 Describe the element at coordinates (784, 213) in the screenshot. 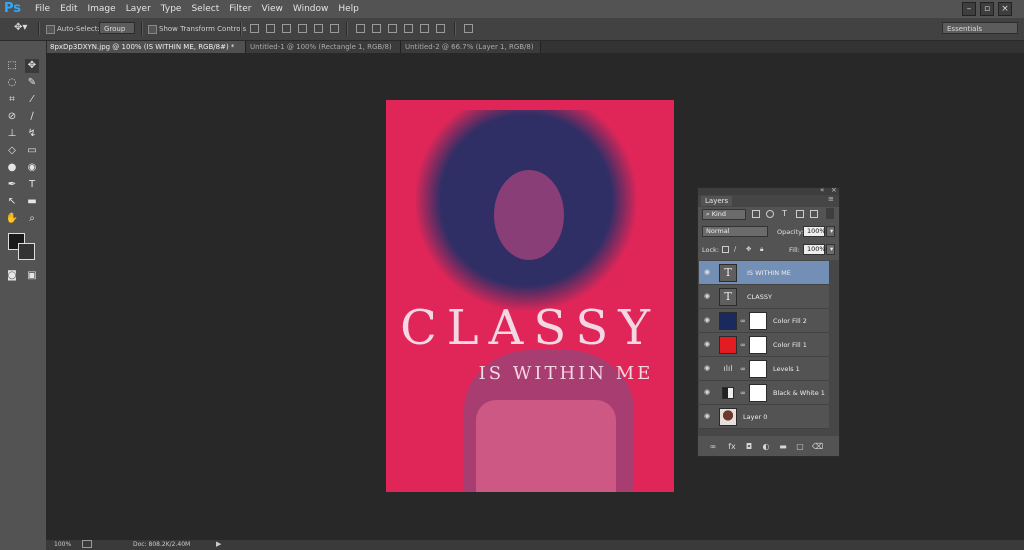

I see `filter-type-icon: T` at that location.